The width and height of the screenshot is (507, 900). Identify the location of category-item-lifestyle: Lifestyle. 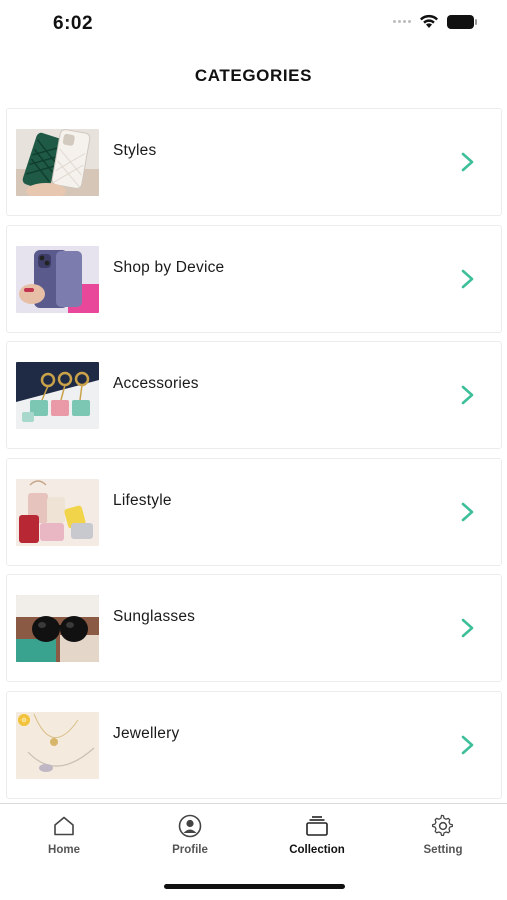
(254, 511).